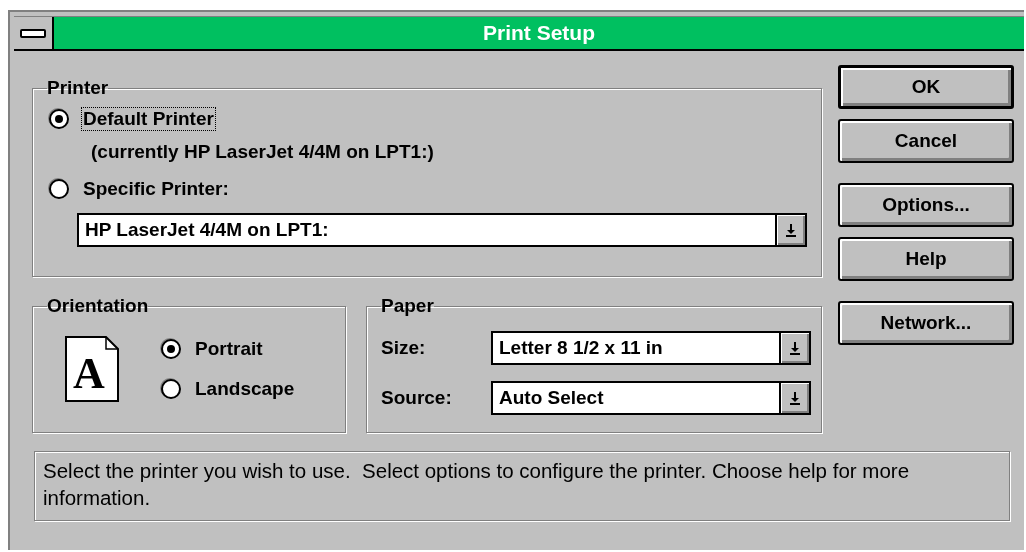 This screenshot has width=1026, height=552. What do you see at coordinates (98, 306) in the screenshot?
I see `group-label: Orientation` at bounding box center [98, 306].